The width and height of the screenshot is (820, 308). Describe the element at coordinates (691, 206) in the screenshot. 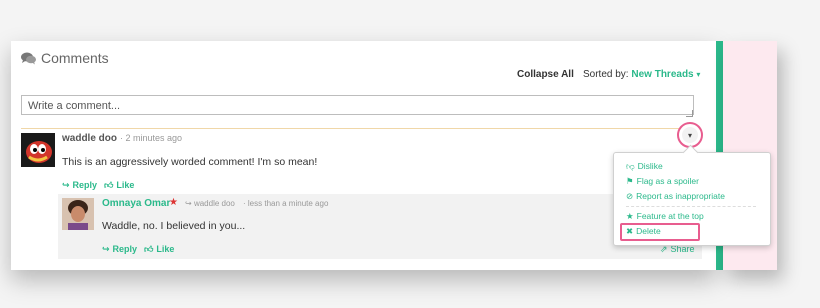

I see `menu-divider` at that location.